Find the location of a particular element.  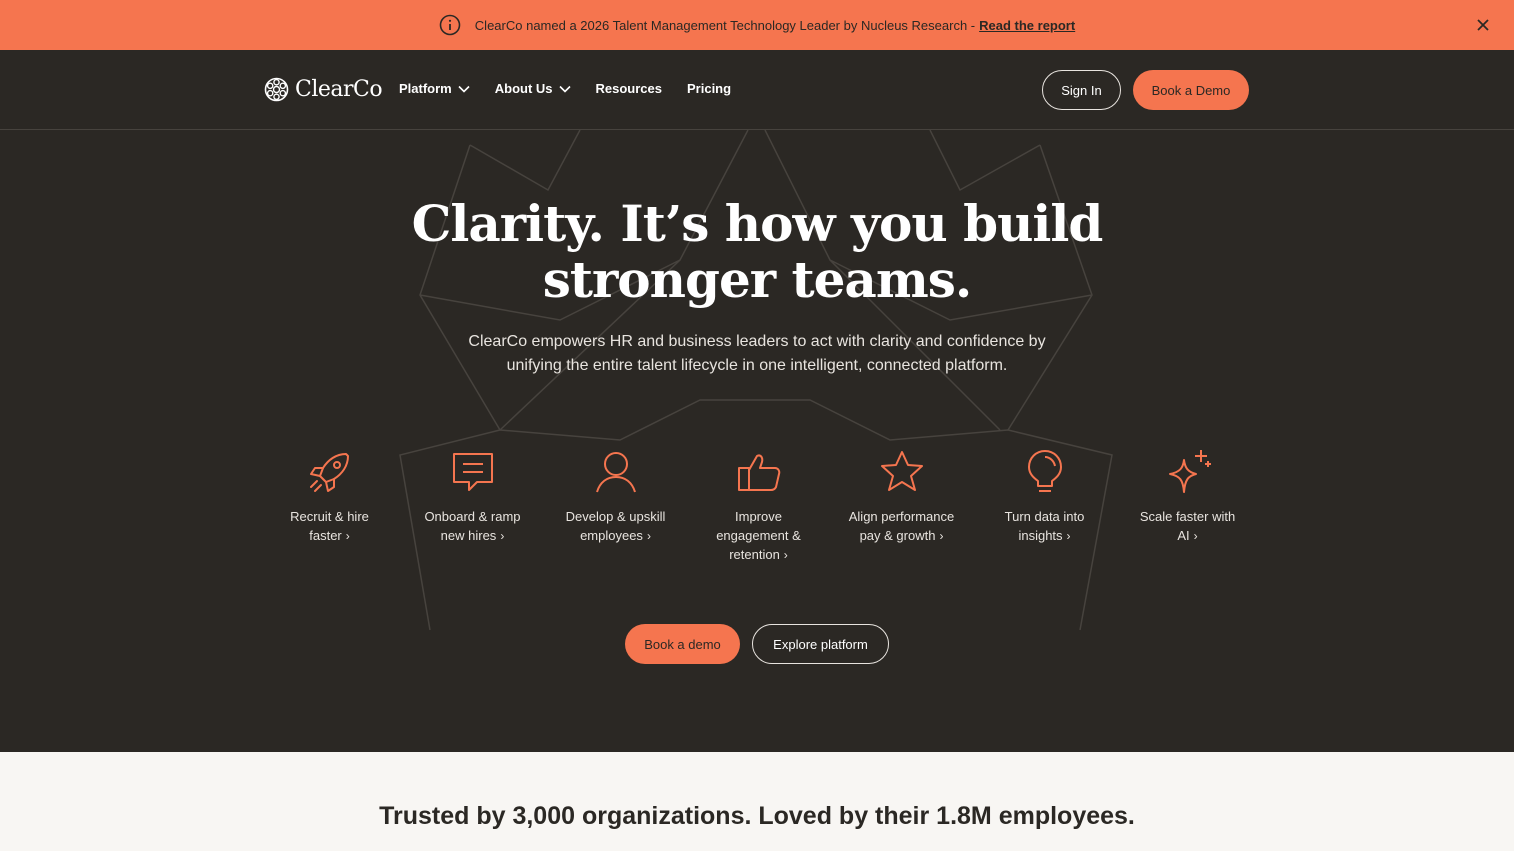

nav-about-us: About Us is located at coordinates (533, 88).